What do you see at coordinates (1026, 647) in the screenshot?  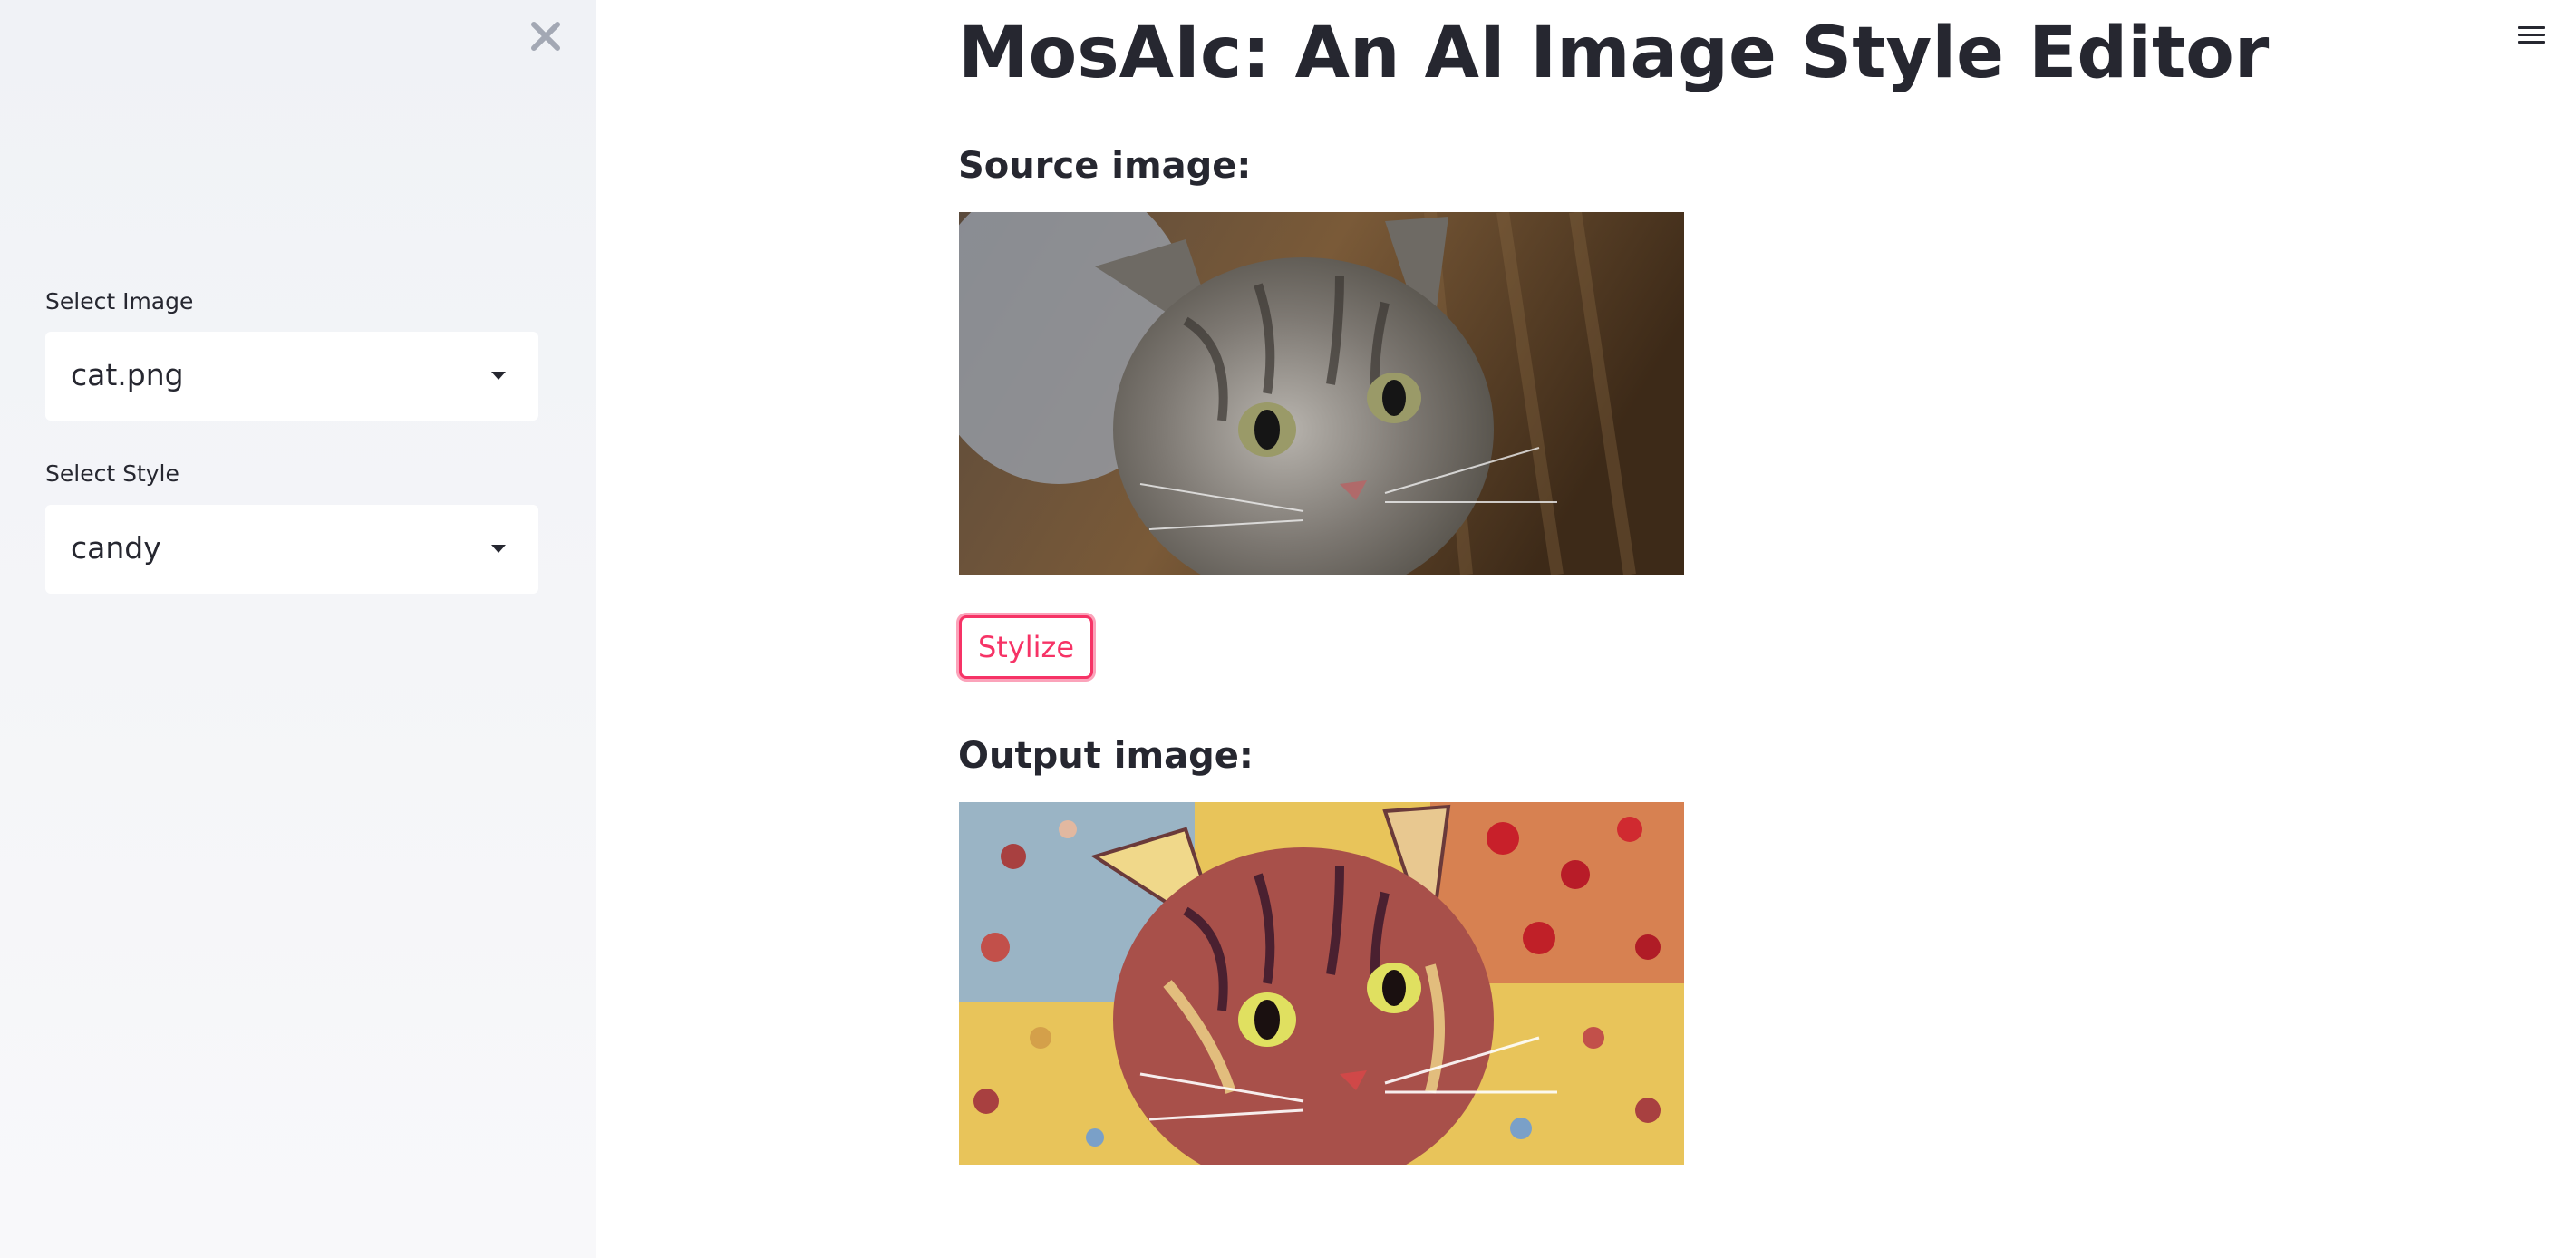 I see `stylize-button: Stylize` at bounding box center [1026, 647].